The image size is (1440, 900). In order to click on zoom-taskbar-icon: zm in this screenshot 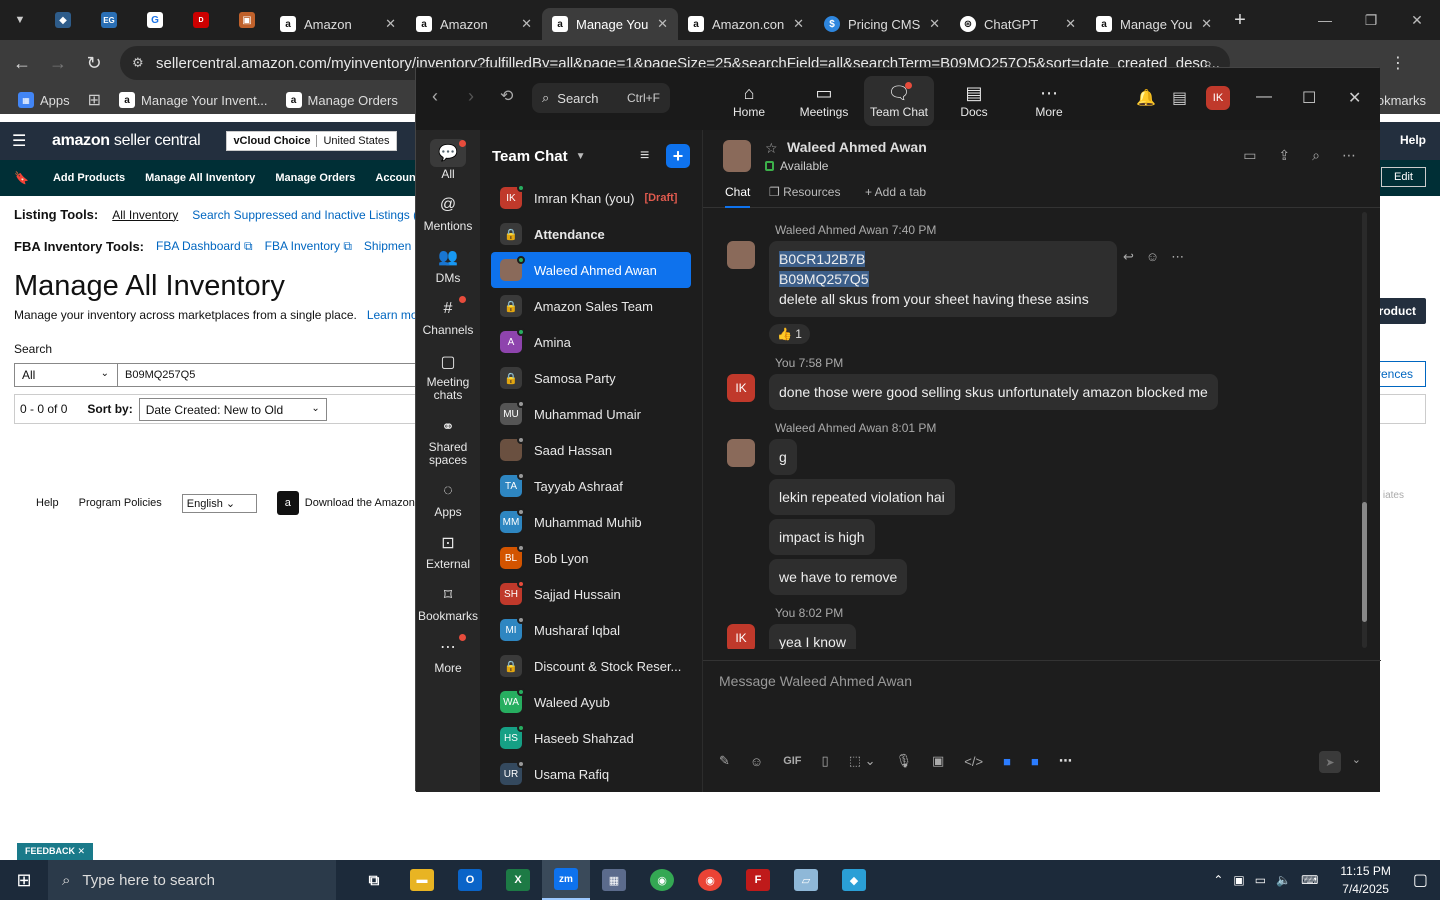, I will do `click(566, 880)`.